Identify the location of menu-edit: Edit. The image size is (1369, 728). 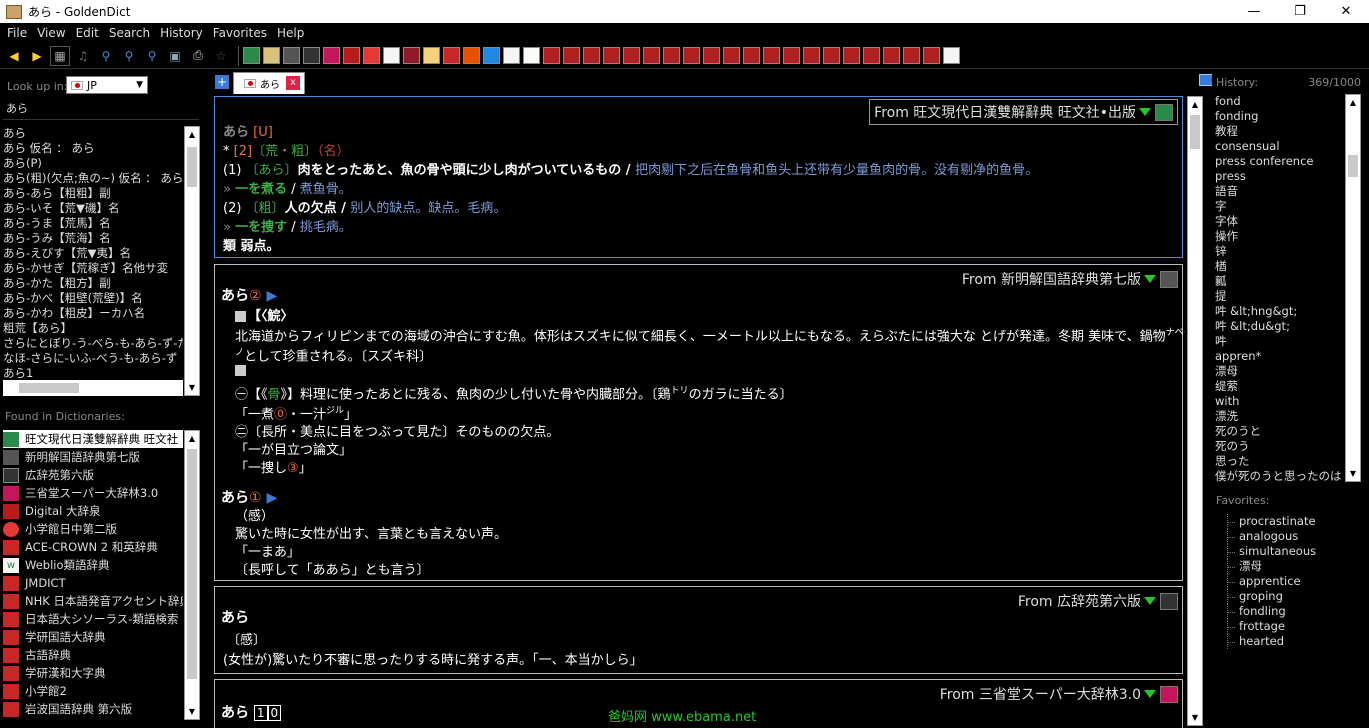
(87, 33).